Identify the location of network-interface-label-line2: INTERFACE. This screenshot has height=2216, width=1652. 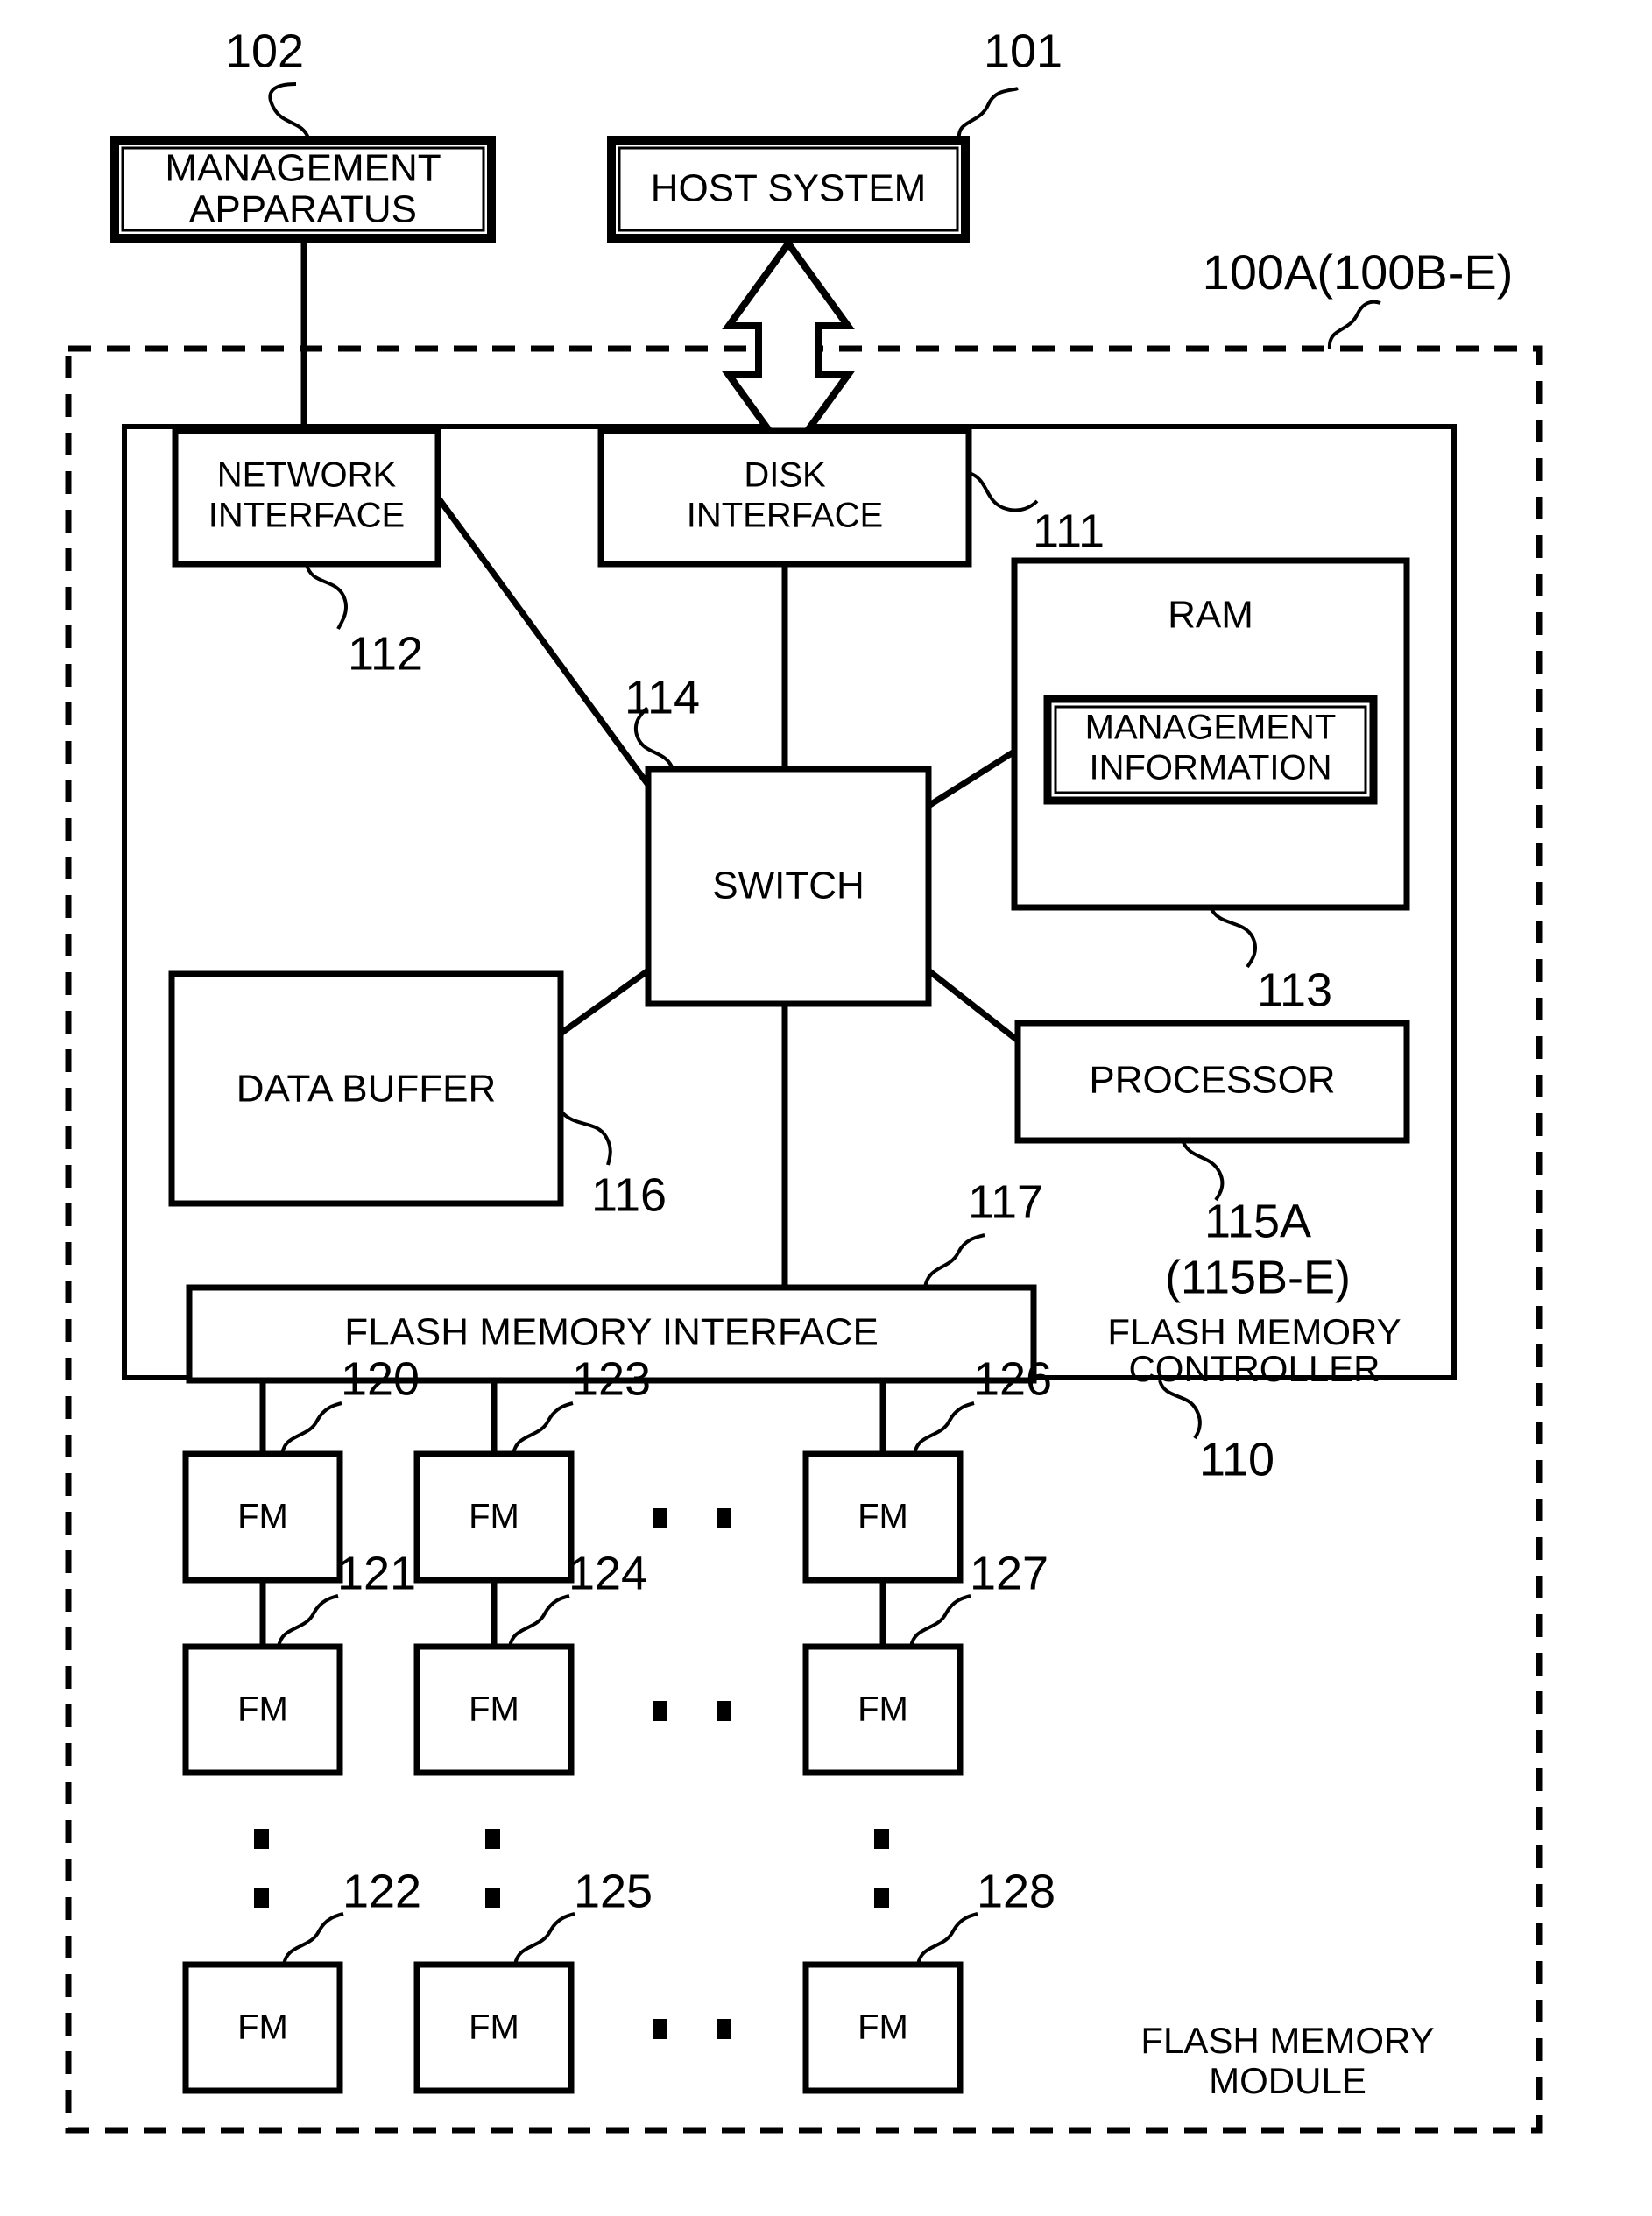
(306, 516).